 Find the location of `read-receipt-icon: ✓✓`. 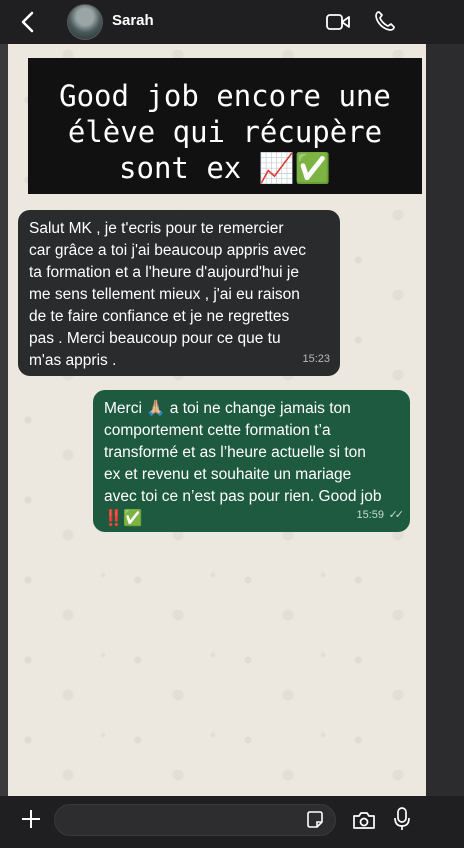

read-receipt-icon: ✓✓ is located at coordinates (396, 515).